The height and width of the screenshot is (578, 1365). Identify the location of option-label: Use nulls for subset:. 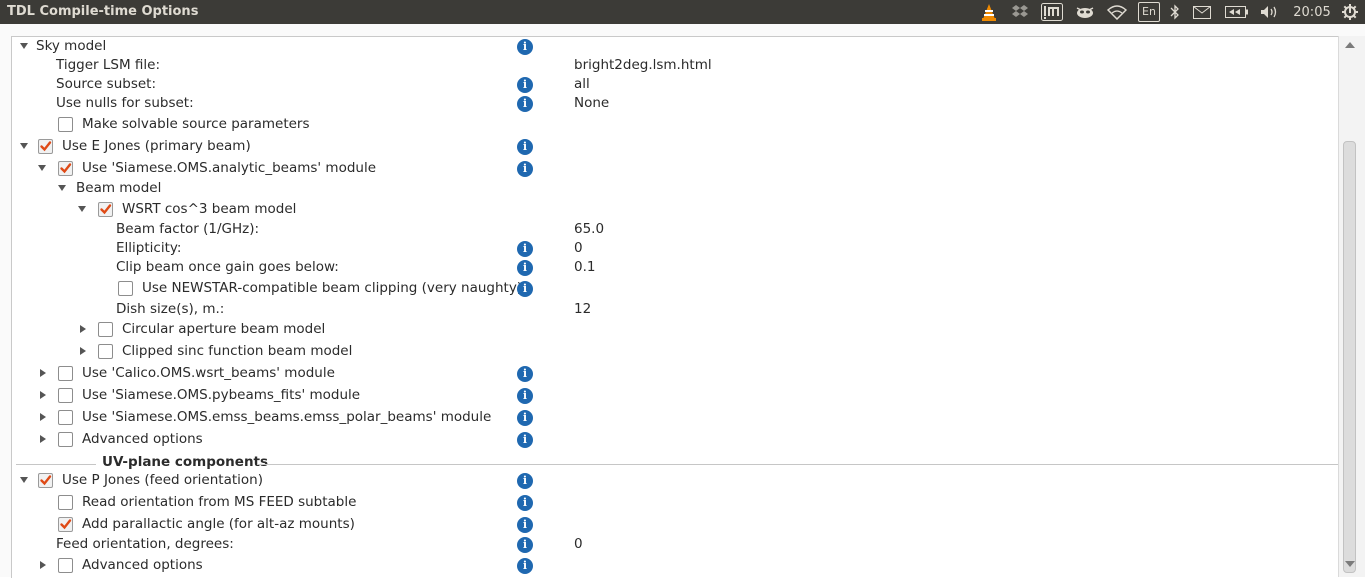
(125, 103).